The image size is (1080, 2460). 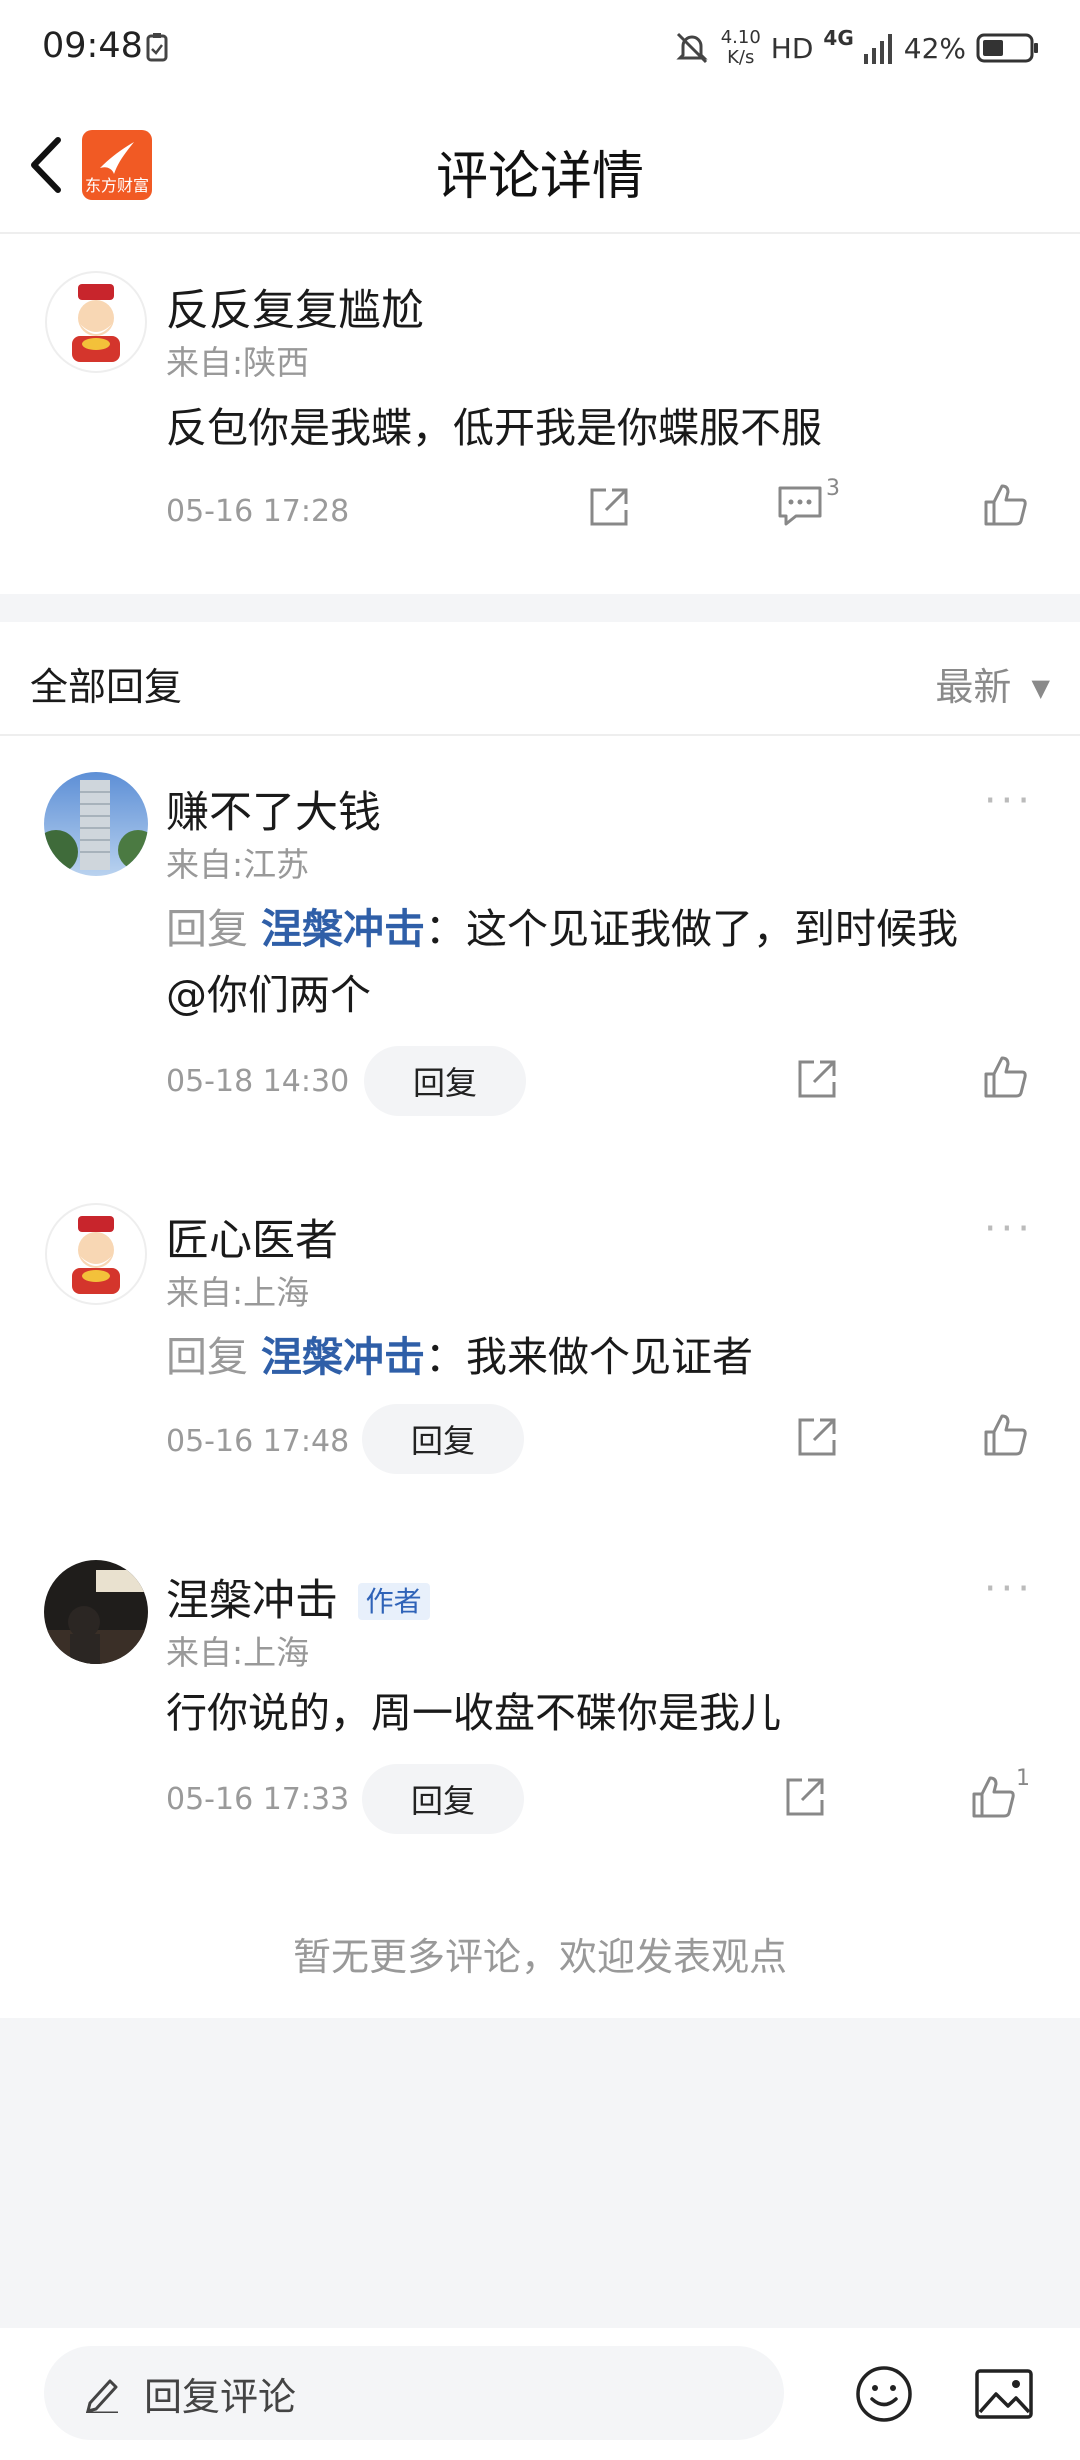 What do you see at coordinates (540, 233) in the screenshot?
I see `header-divider` at bounding box center [540, 233].